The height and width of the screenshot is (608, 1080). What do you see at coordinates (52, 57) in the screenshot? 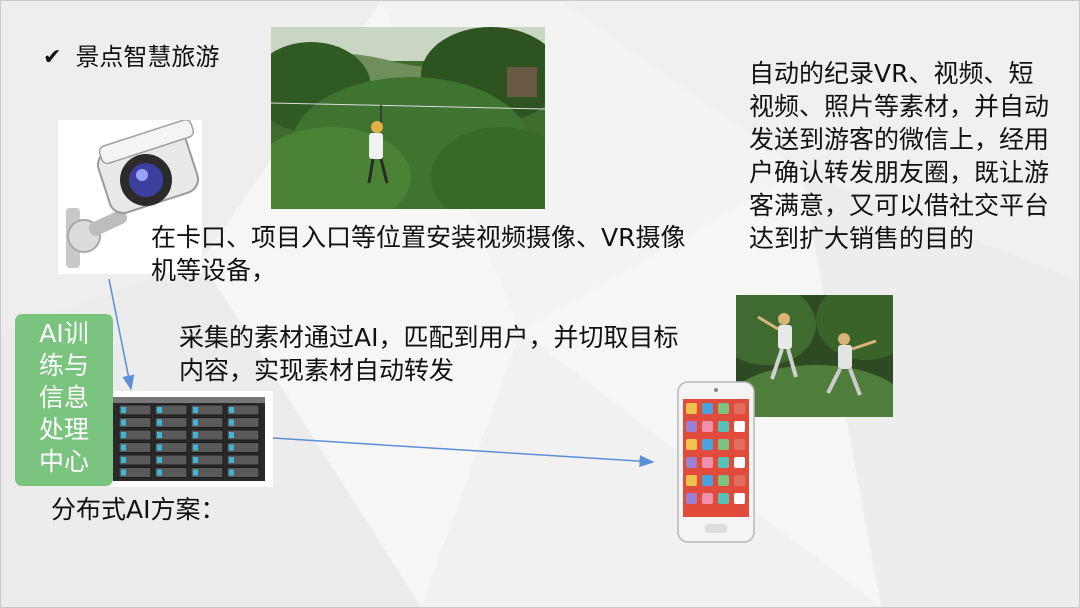
I see `checkmark-icon: ✔` at bounding box center [52, 57].